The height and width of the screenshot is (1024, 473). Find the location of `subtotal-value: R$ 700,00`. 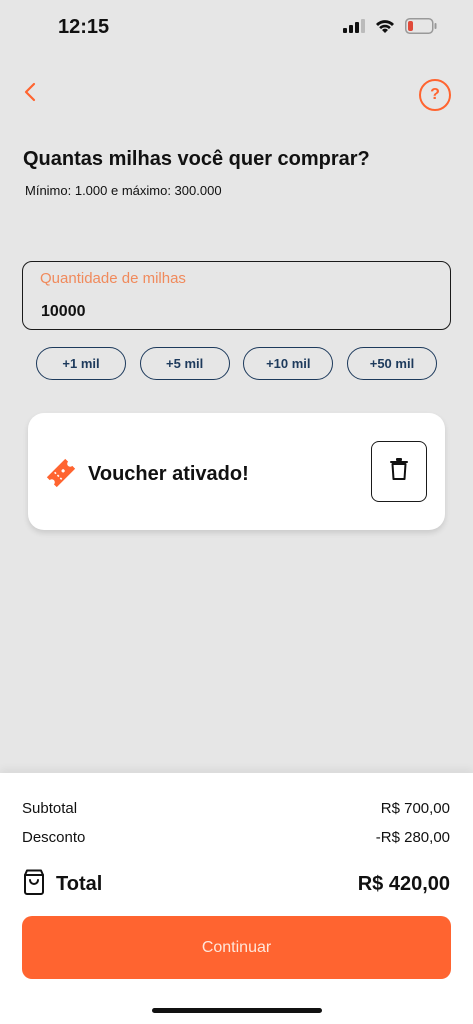

subtotal-value: R$ 700,00 is located at coordinates (415, 808).